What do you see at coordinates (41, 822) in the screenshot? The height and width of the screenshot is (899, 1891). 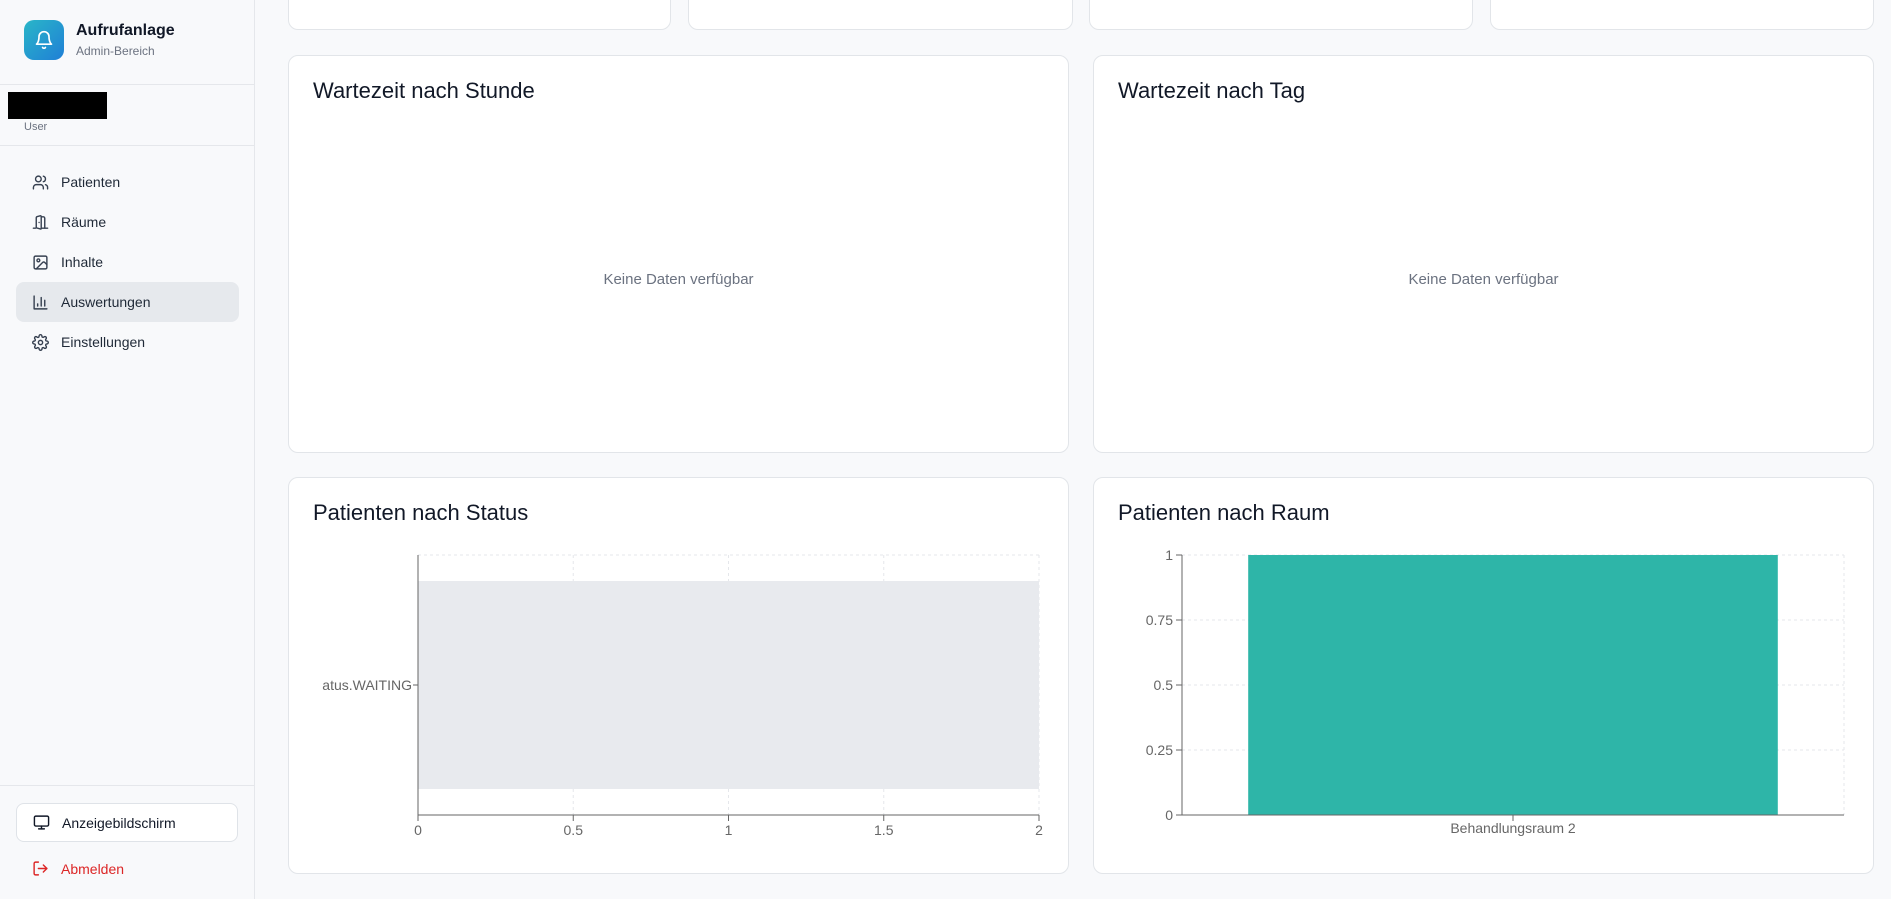 I see `monitor-icon` at bounding box center [41, 822].